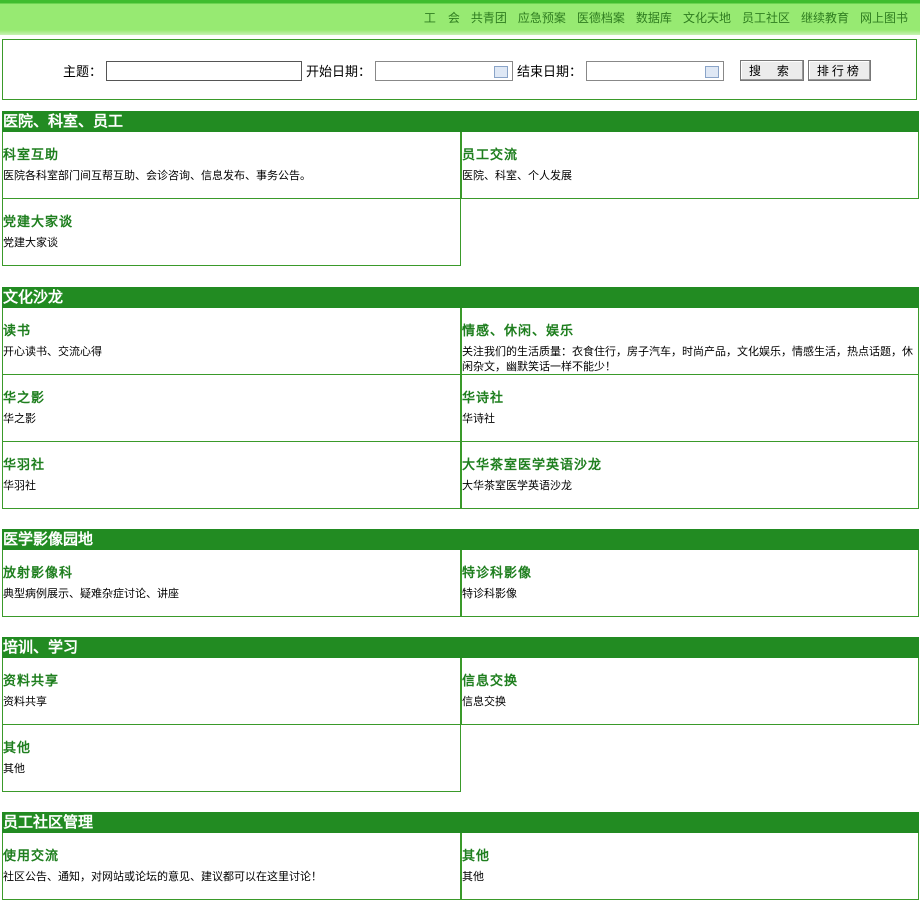 Image resolution: width=920 pixels, height=900 pixels. What do you see at coordinates (204, 70) in the screenshot?
I see `topic-input` at bounding box center [204, 70].